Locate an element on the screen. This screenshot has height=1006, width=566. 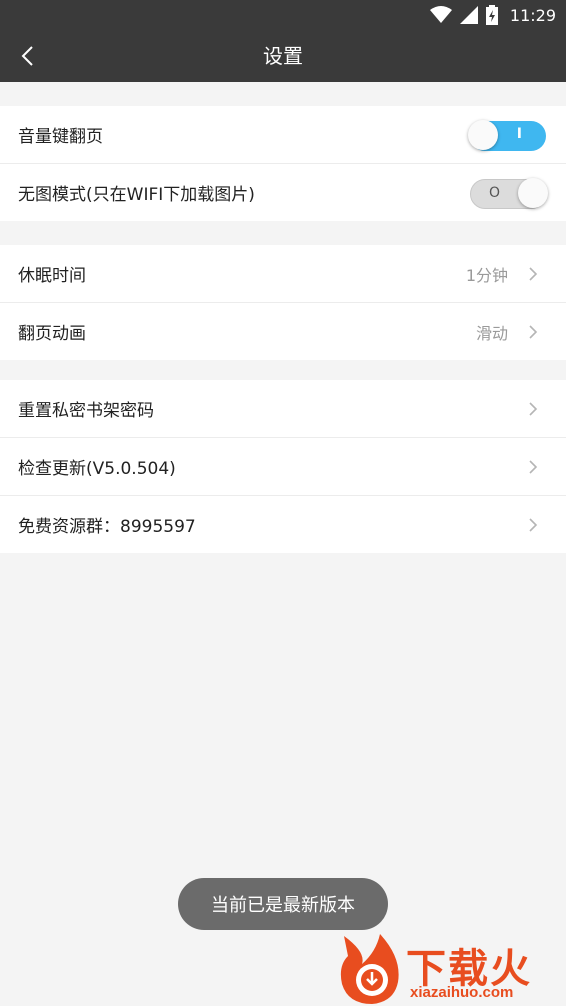
settings-group-display: 休眠时间 1分钟 翻页动画 滑动 is located at coordinates (283, 302).